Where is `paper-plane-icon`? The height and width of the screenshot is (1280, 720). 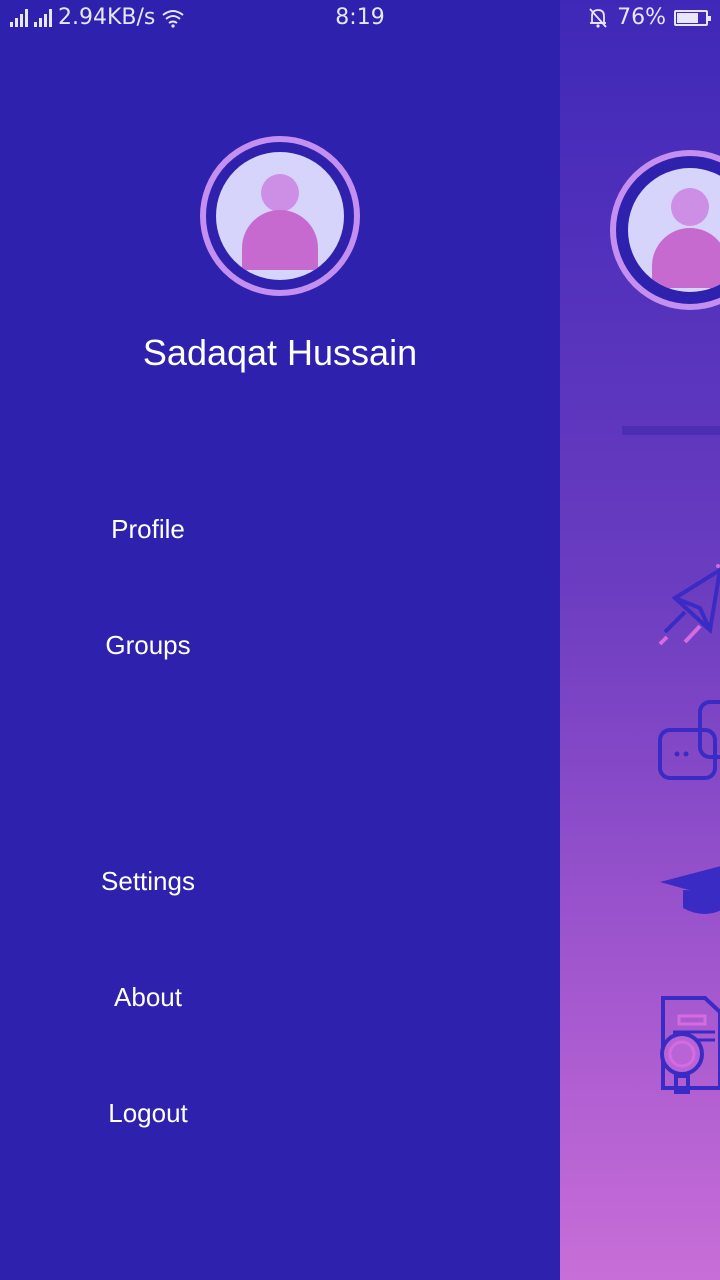
paper-plane-icon is located at coordinates (689, 605).